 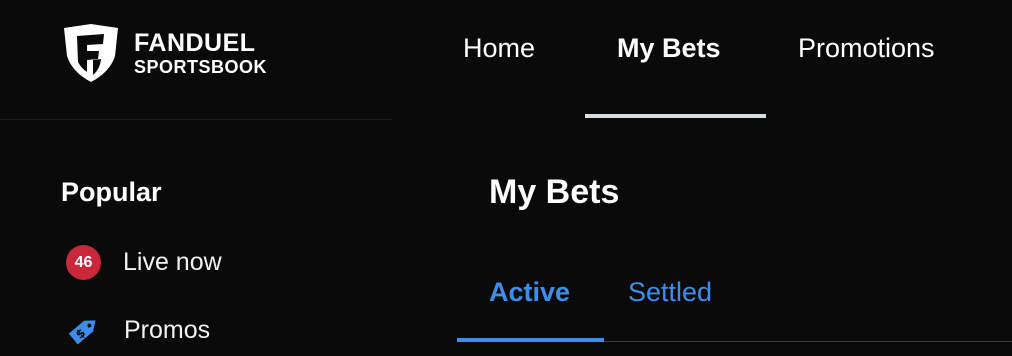 What do you see at coordinates (196, 119) in the screenshot?
I see `sidebar-divider` at bounding box center [196, 119].